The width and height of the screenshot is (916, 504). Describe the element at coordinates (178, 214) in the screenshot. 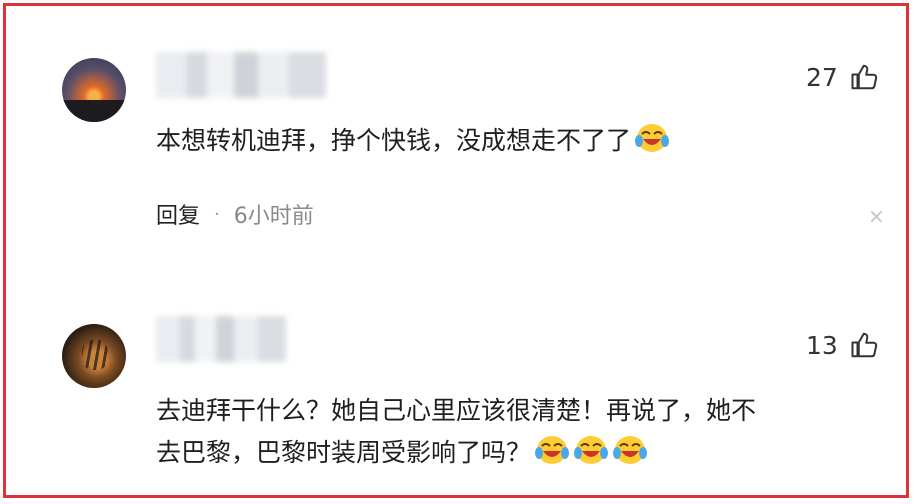

I see `reply-button: 回复` at that location.